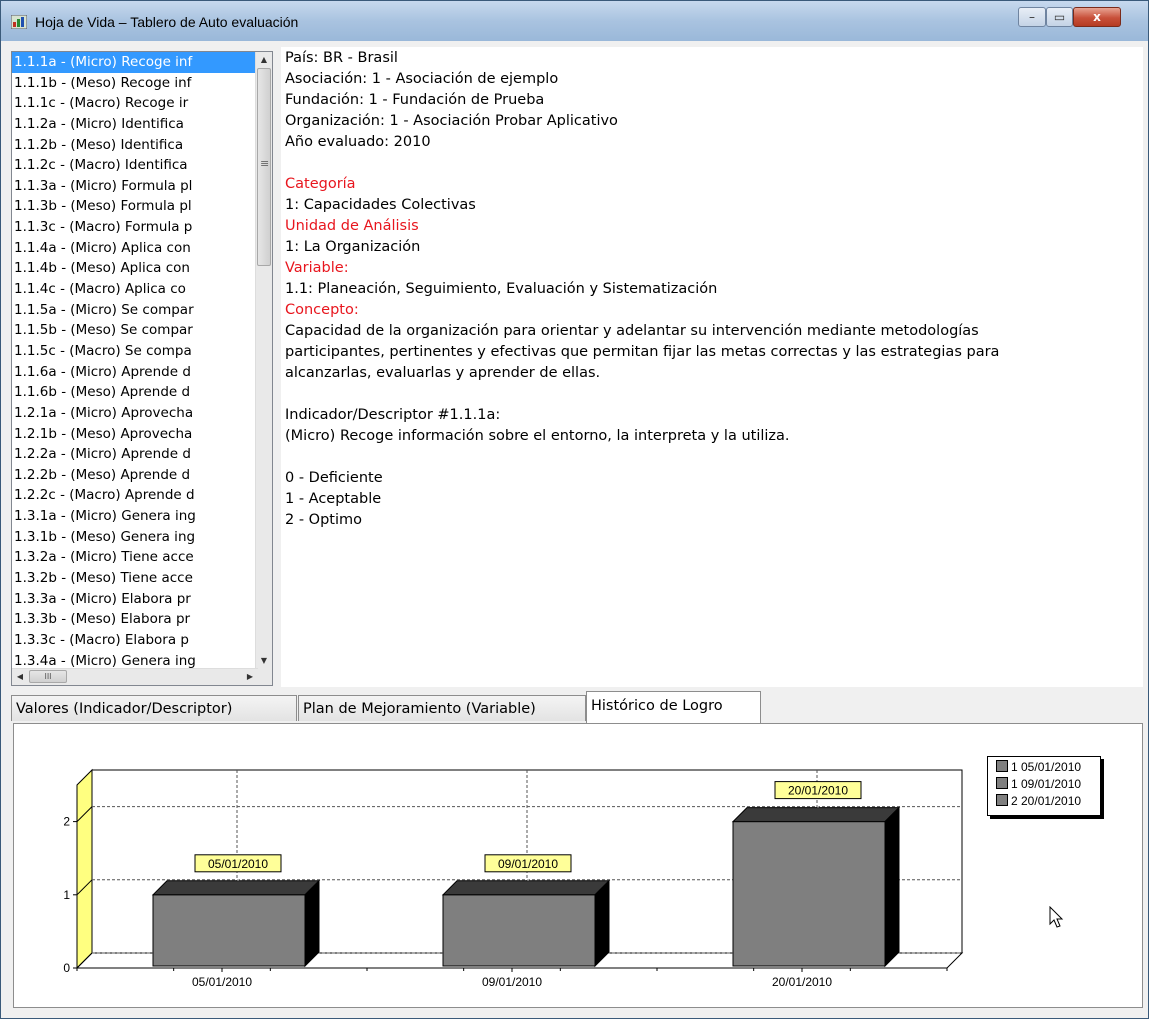 This screenshot has width=1149, height=1019. Describe the element at coordinates (154, 708) in the screenshot. I see `tab-valores: Valores (Indicador/Descriptor)` at that location.